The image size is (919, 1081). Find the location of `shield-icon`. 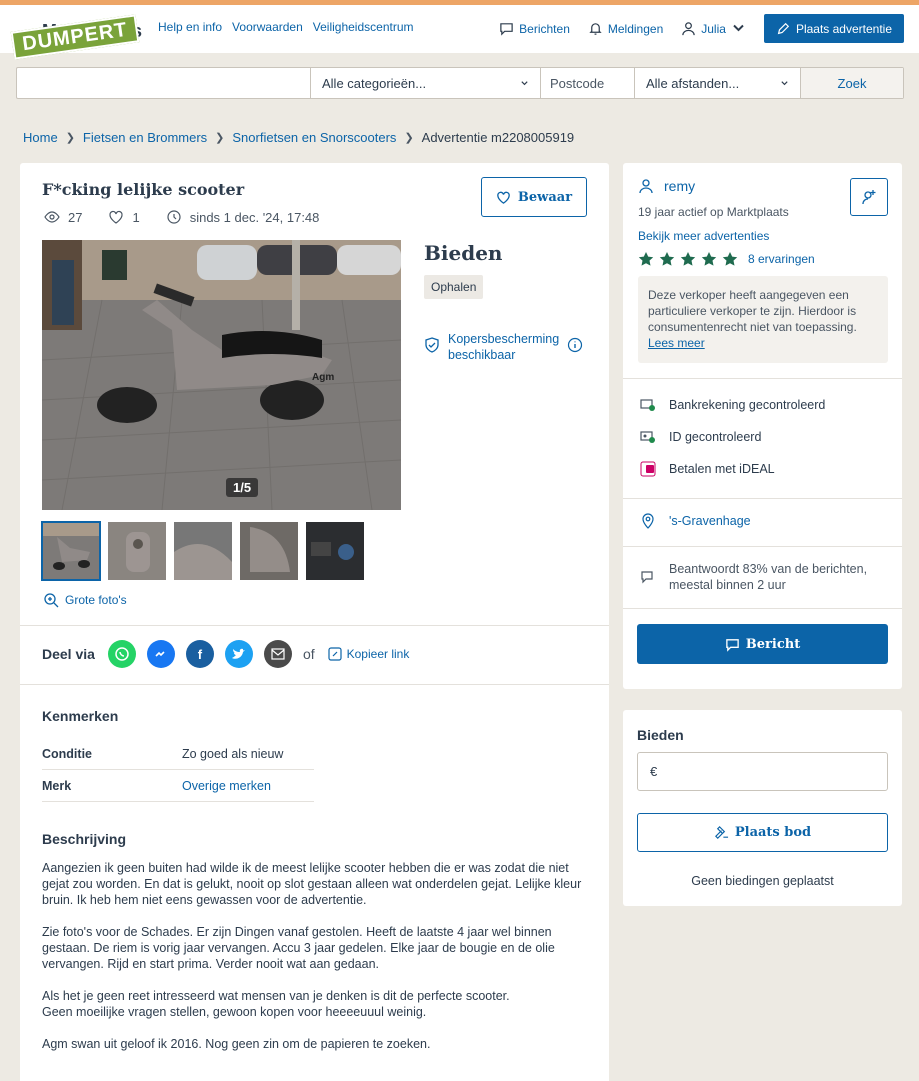

shield-icon is located at coordinates (432, 345).